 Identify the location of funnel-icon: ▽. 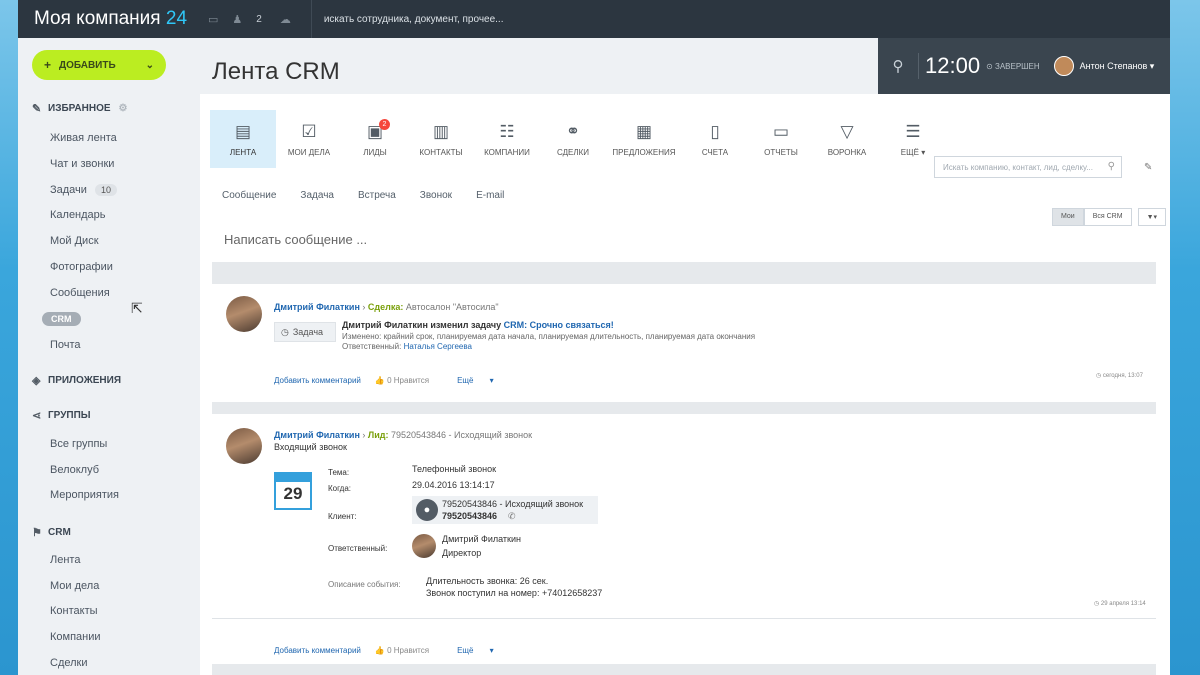
(847, 131).